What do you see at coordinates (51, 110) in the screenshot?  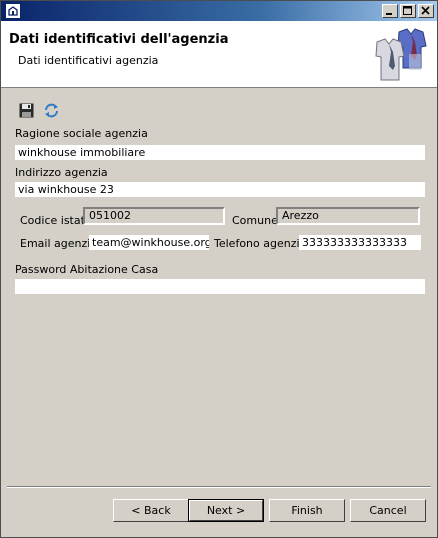 I see `refresh-icon` at bounding box center [51, 110].